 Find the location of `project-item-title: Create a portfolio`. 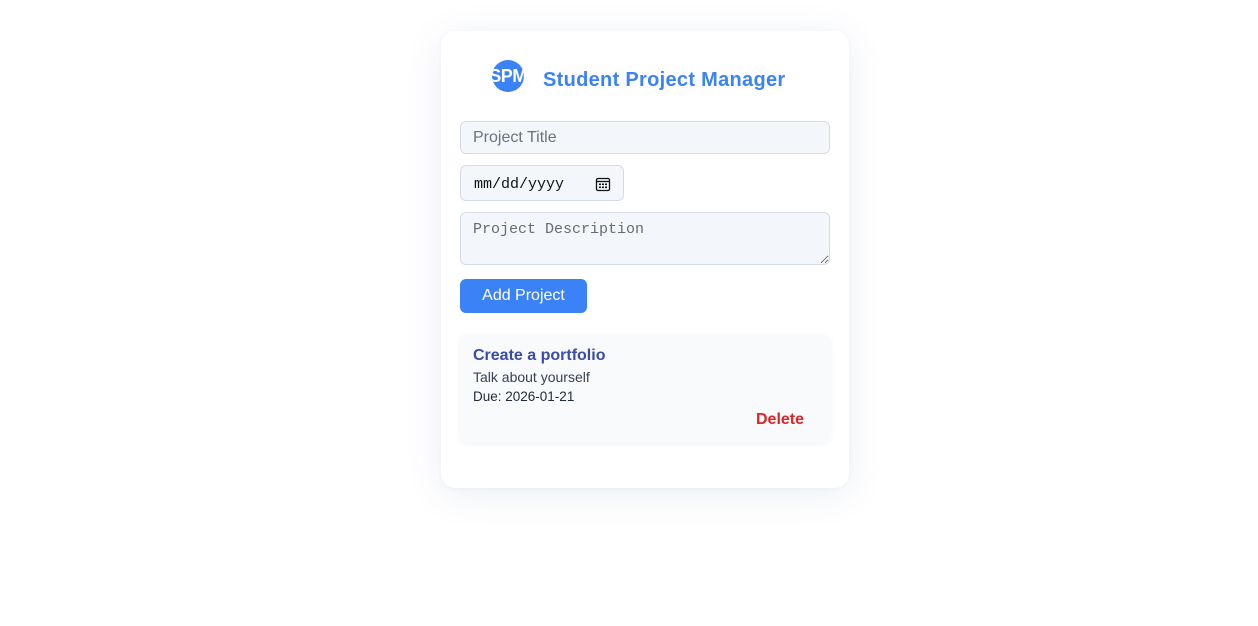

project-item-title: Create a portfolio is located at coordinates (539, 355).